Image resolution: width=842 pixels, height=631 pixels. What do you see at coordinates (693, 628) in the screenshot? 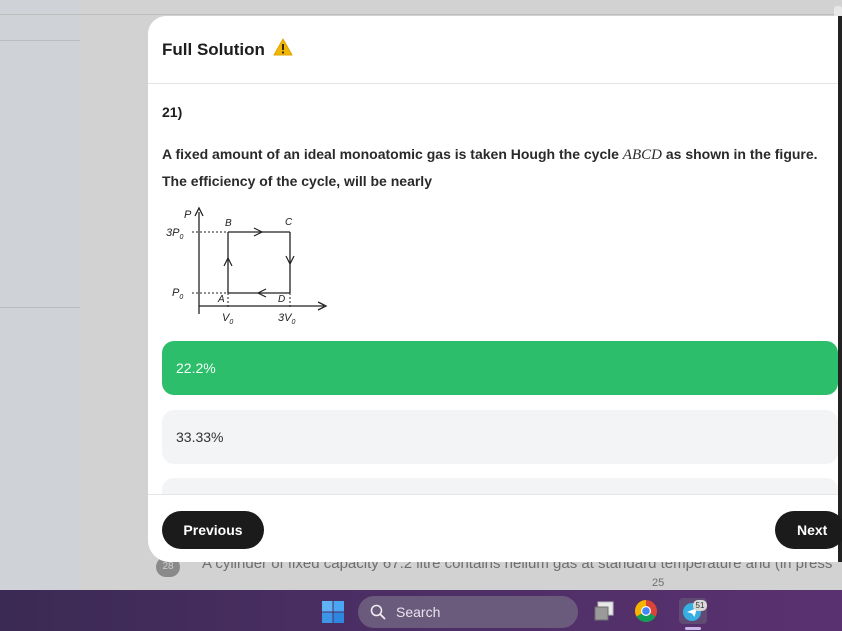
I see `active-app-indicator` at bounding box center [693, 628].